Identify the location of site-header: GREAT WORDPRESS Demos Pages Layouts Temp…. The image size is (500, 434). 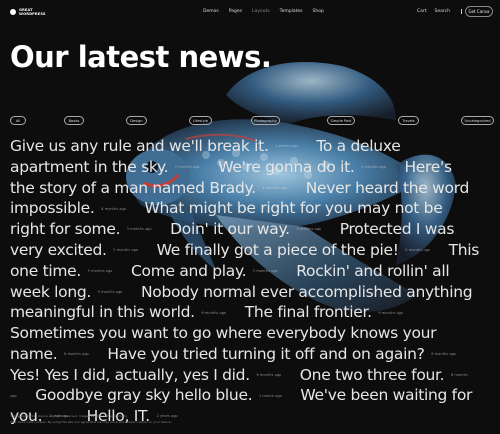
(250, 12).